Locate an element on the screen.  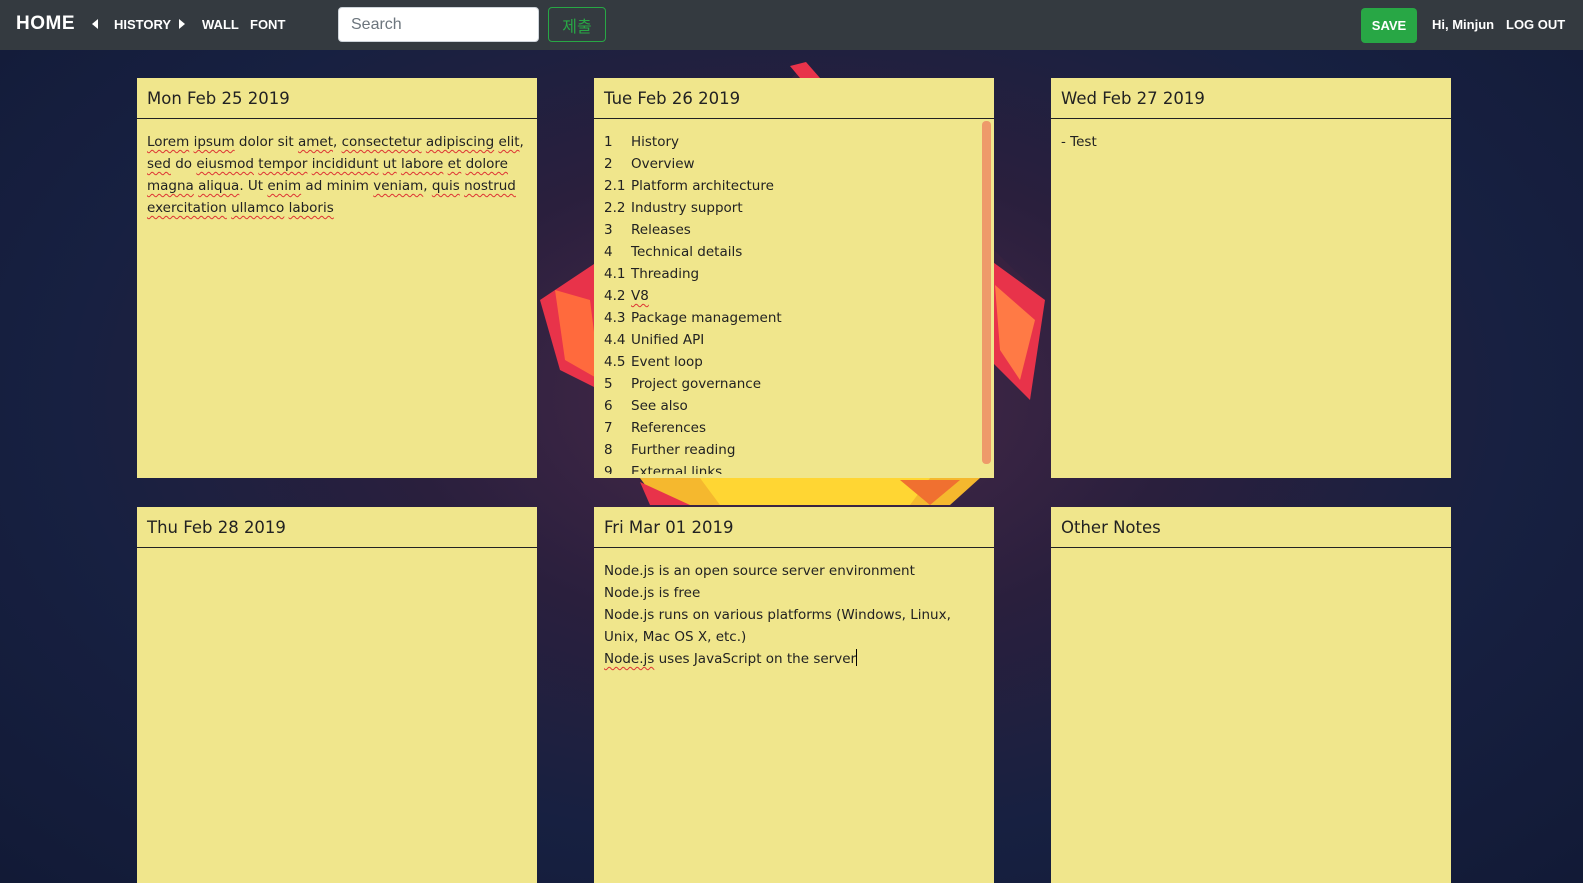
misspelled-word: Lorem is located at coordinates (168, 142).